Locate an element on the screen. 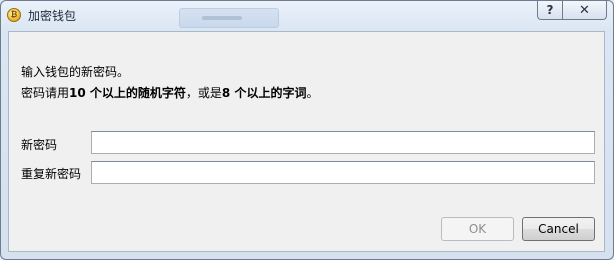 The image size is (614, 260). background-window-fragment is located at coordinates (229, 18).